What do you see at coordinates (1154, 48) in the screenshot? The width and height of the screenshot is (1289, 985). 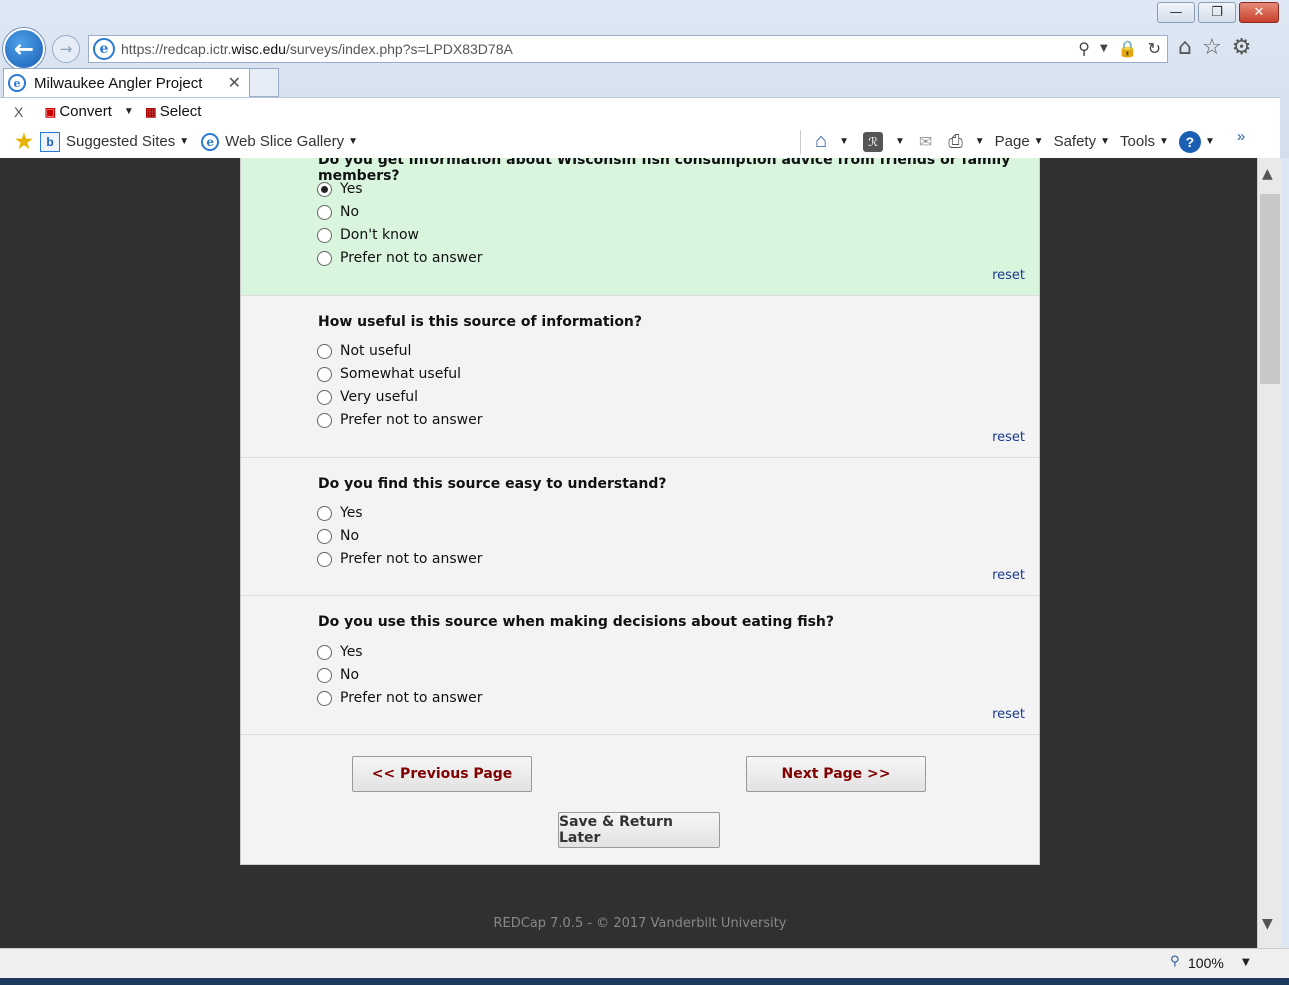 I see `refresh-icon: ↻` at bounding box center [1154, 48].